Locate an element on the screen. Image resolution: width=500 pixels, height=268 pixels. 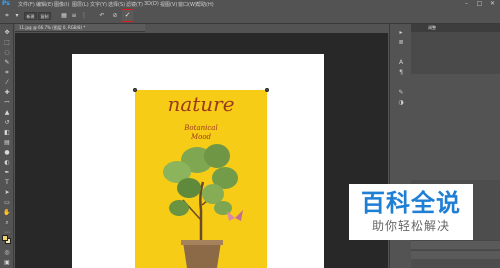
panel-tab-adjustments: 调整 is located at coordinates (432, 28).